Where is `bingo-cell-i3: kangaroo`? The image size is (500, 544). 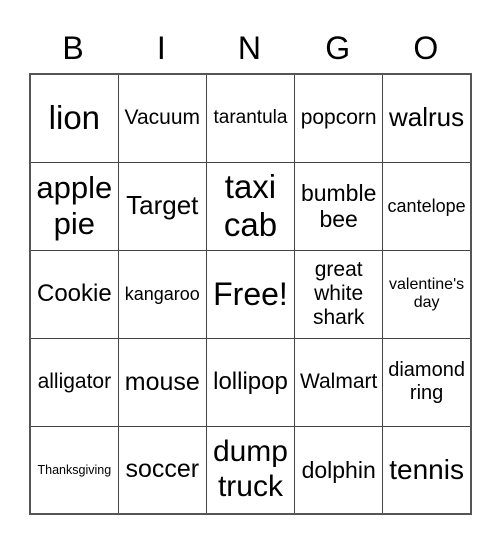
bingo-cell-i3: kangaroo is located at coordinates (162, 294).